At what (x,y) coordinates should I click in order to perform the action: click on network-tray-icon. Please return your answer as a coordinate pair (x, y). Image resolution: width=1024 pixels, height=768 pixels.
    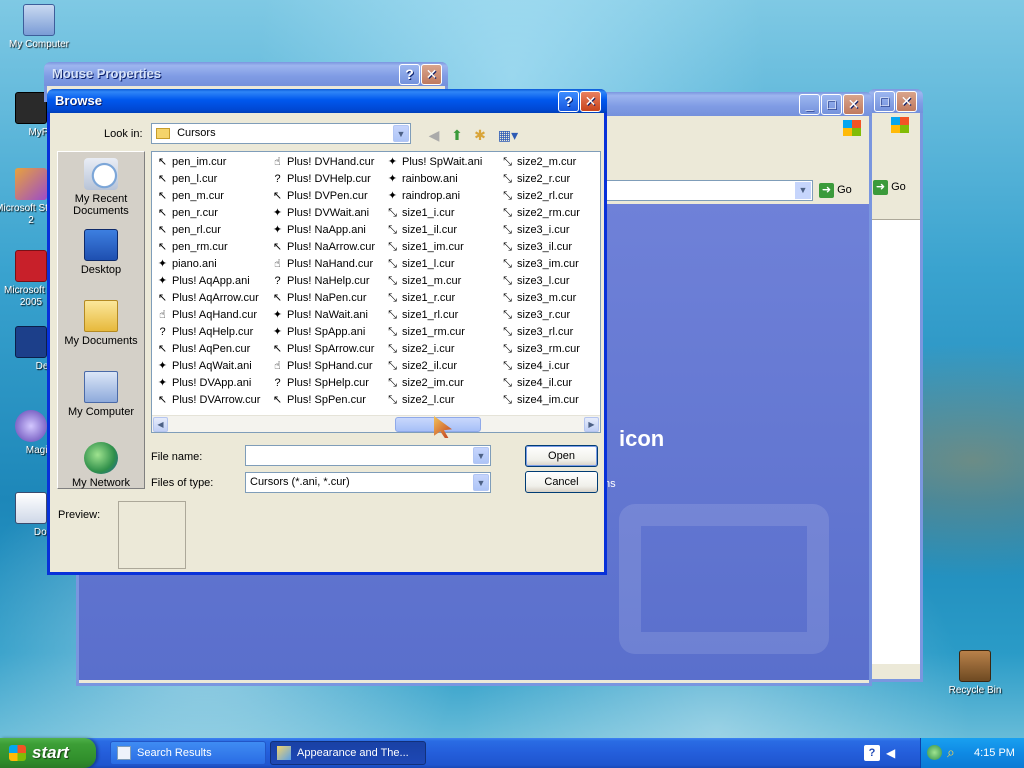
    Looking at the image, I should click on (934, 752).